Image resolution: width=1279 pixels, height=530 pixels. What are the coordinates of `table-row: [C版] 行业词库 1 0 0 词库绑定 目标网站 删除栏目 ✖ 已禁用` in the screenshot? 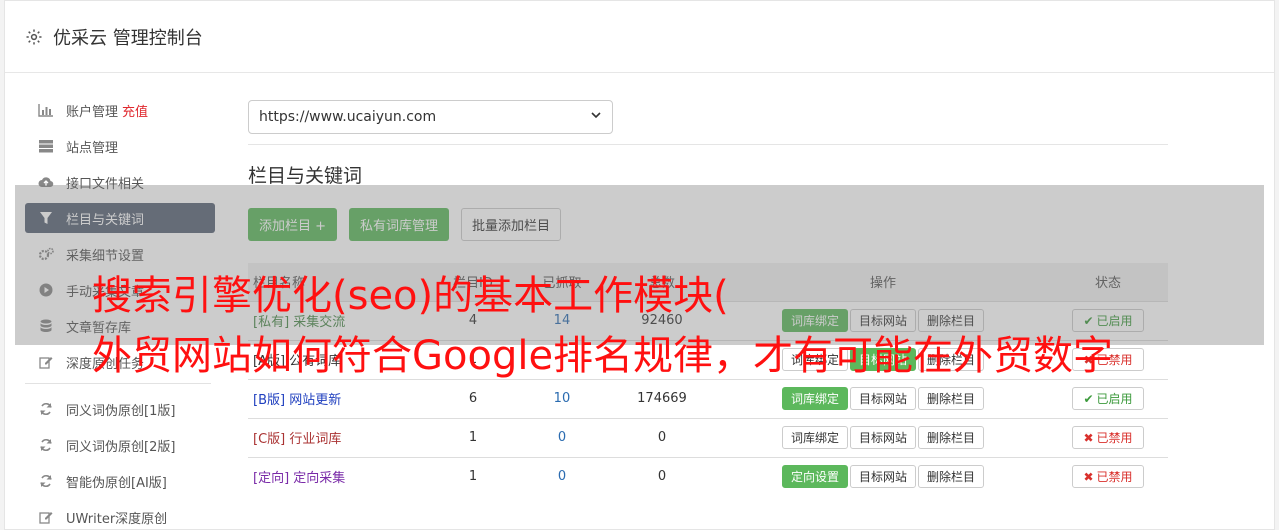 It's located at (708, 437).